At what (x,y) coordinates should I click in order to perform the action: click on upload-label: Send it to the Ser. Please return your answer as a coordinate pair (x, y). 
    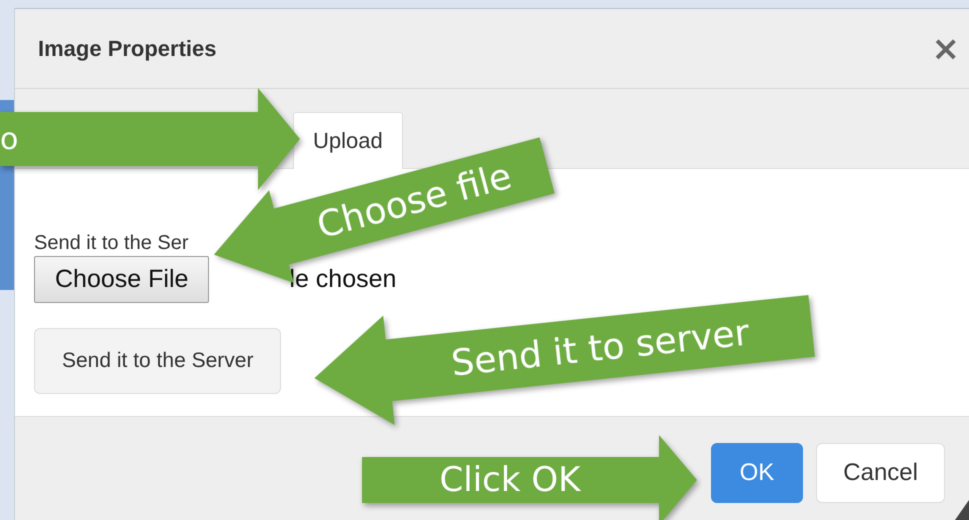
    Looking at the image, I should click on (111, 243).